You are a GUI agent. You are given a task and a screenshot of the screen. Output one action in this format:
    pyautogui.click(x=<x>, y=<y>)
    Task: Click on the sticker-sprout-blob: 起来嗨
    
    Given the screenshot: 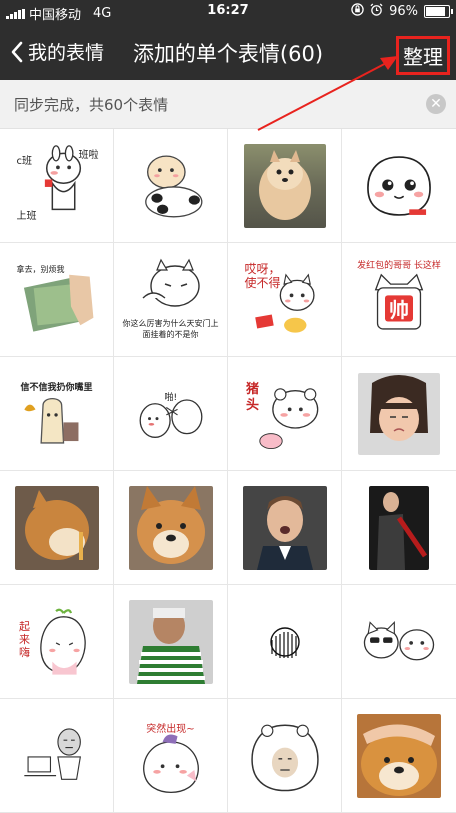 What is the action you would take?
    pyautogui.click(x=57, y=642)
    